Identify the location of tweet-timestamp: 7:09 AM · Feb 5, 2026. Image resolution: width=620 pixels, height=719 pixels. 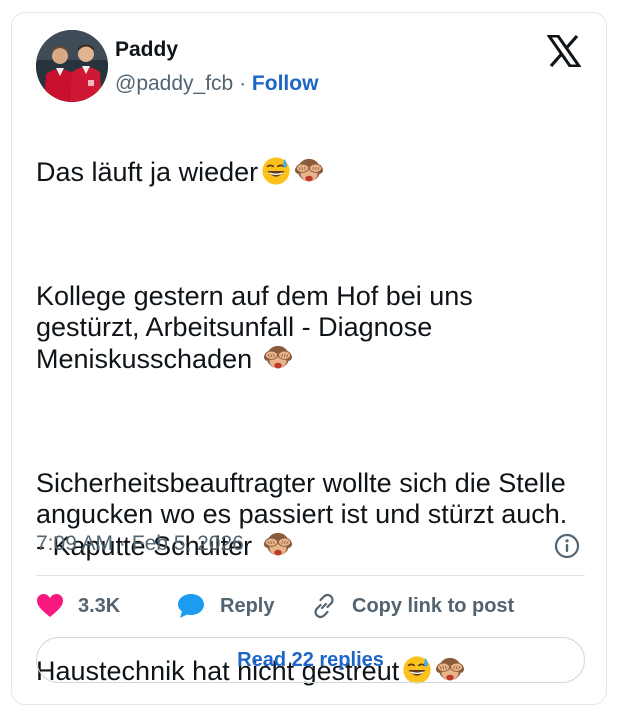
(140, 544).